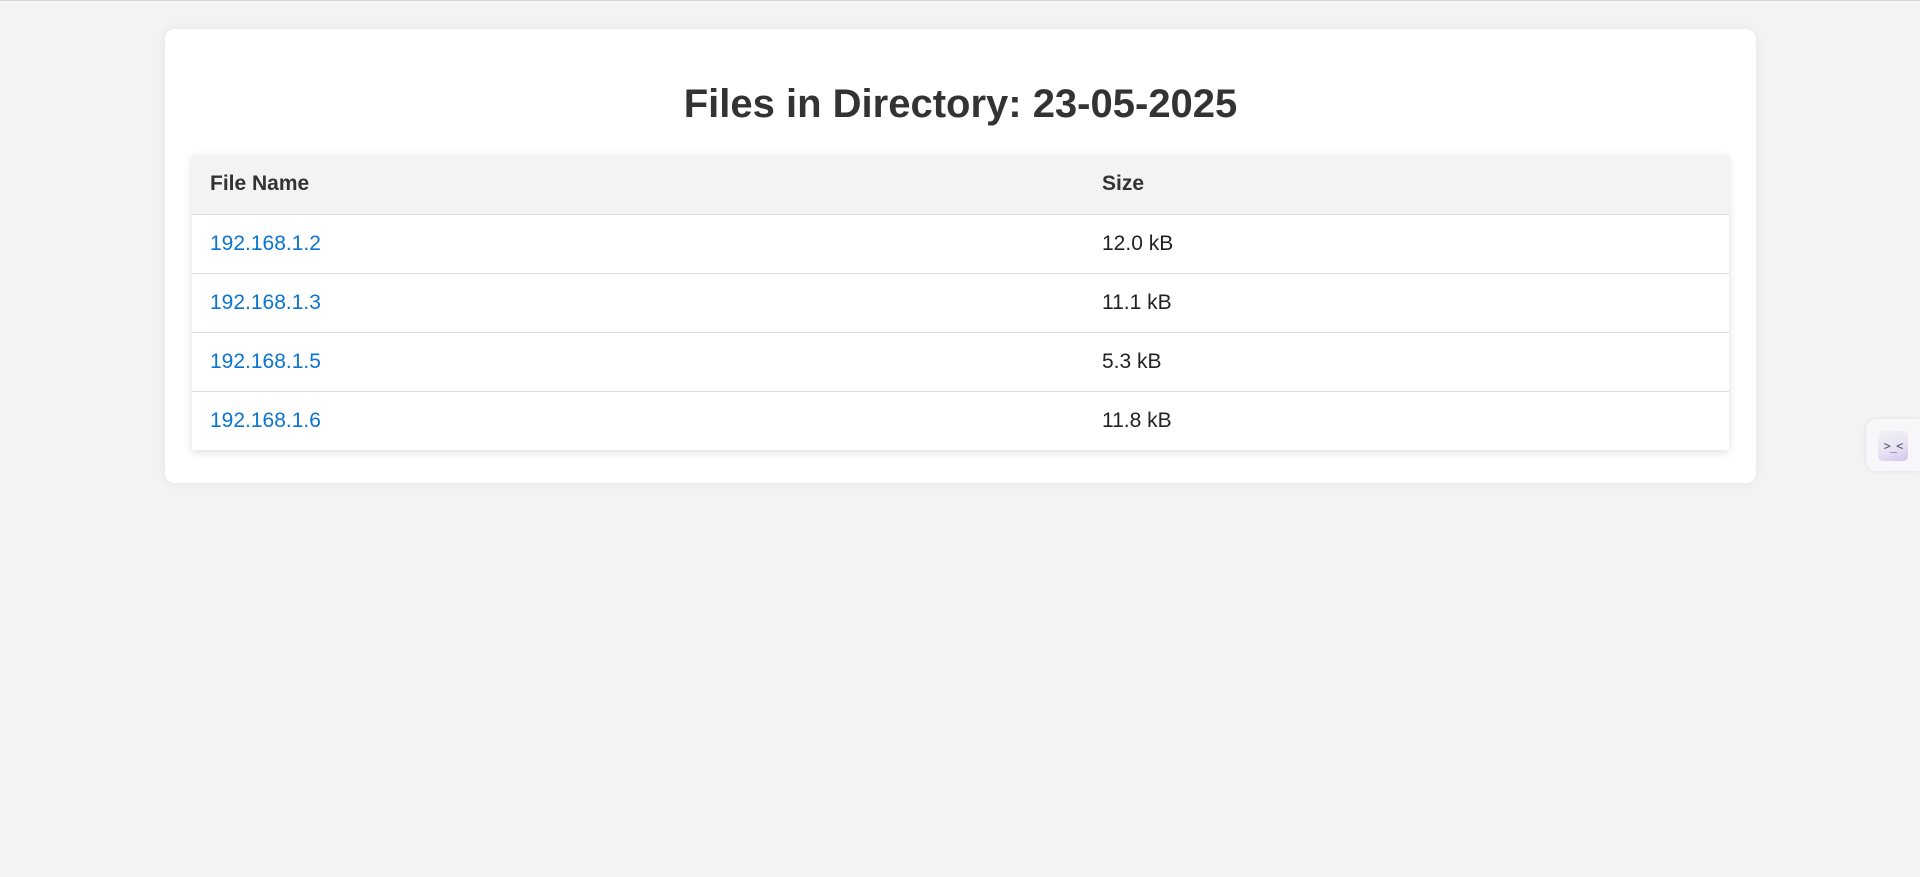  What do you see at coordinates (638, 303) in the screenshot?
I see `file-name-cell: 192.168.1.3` at bounding box center [638, 303].